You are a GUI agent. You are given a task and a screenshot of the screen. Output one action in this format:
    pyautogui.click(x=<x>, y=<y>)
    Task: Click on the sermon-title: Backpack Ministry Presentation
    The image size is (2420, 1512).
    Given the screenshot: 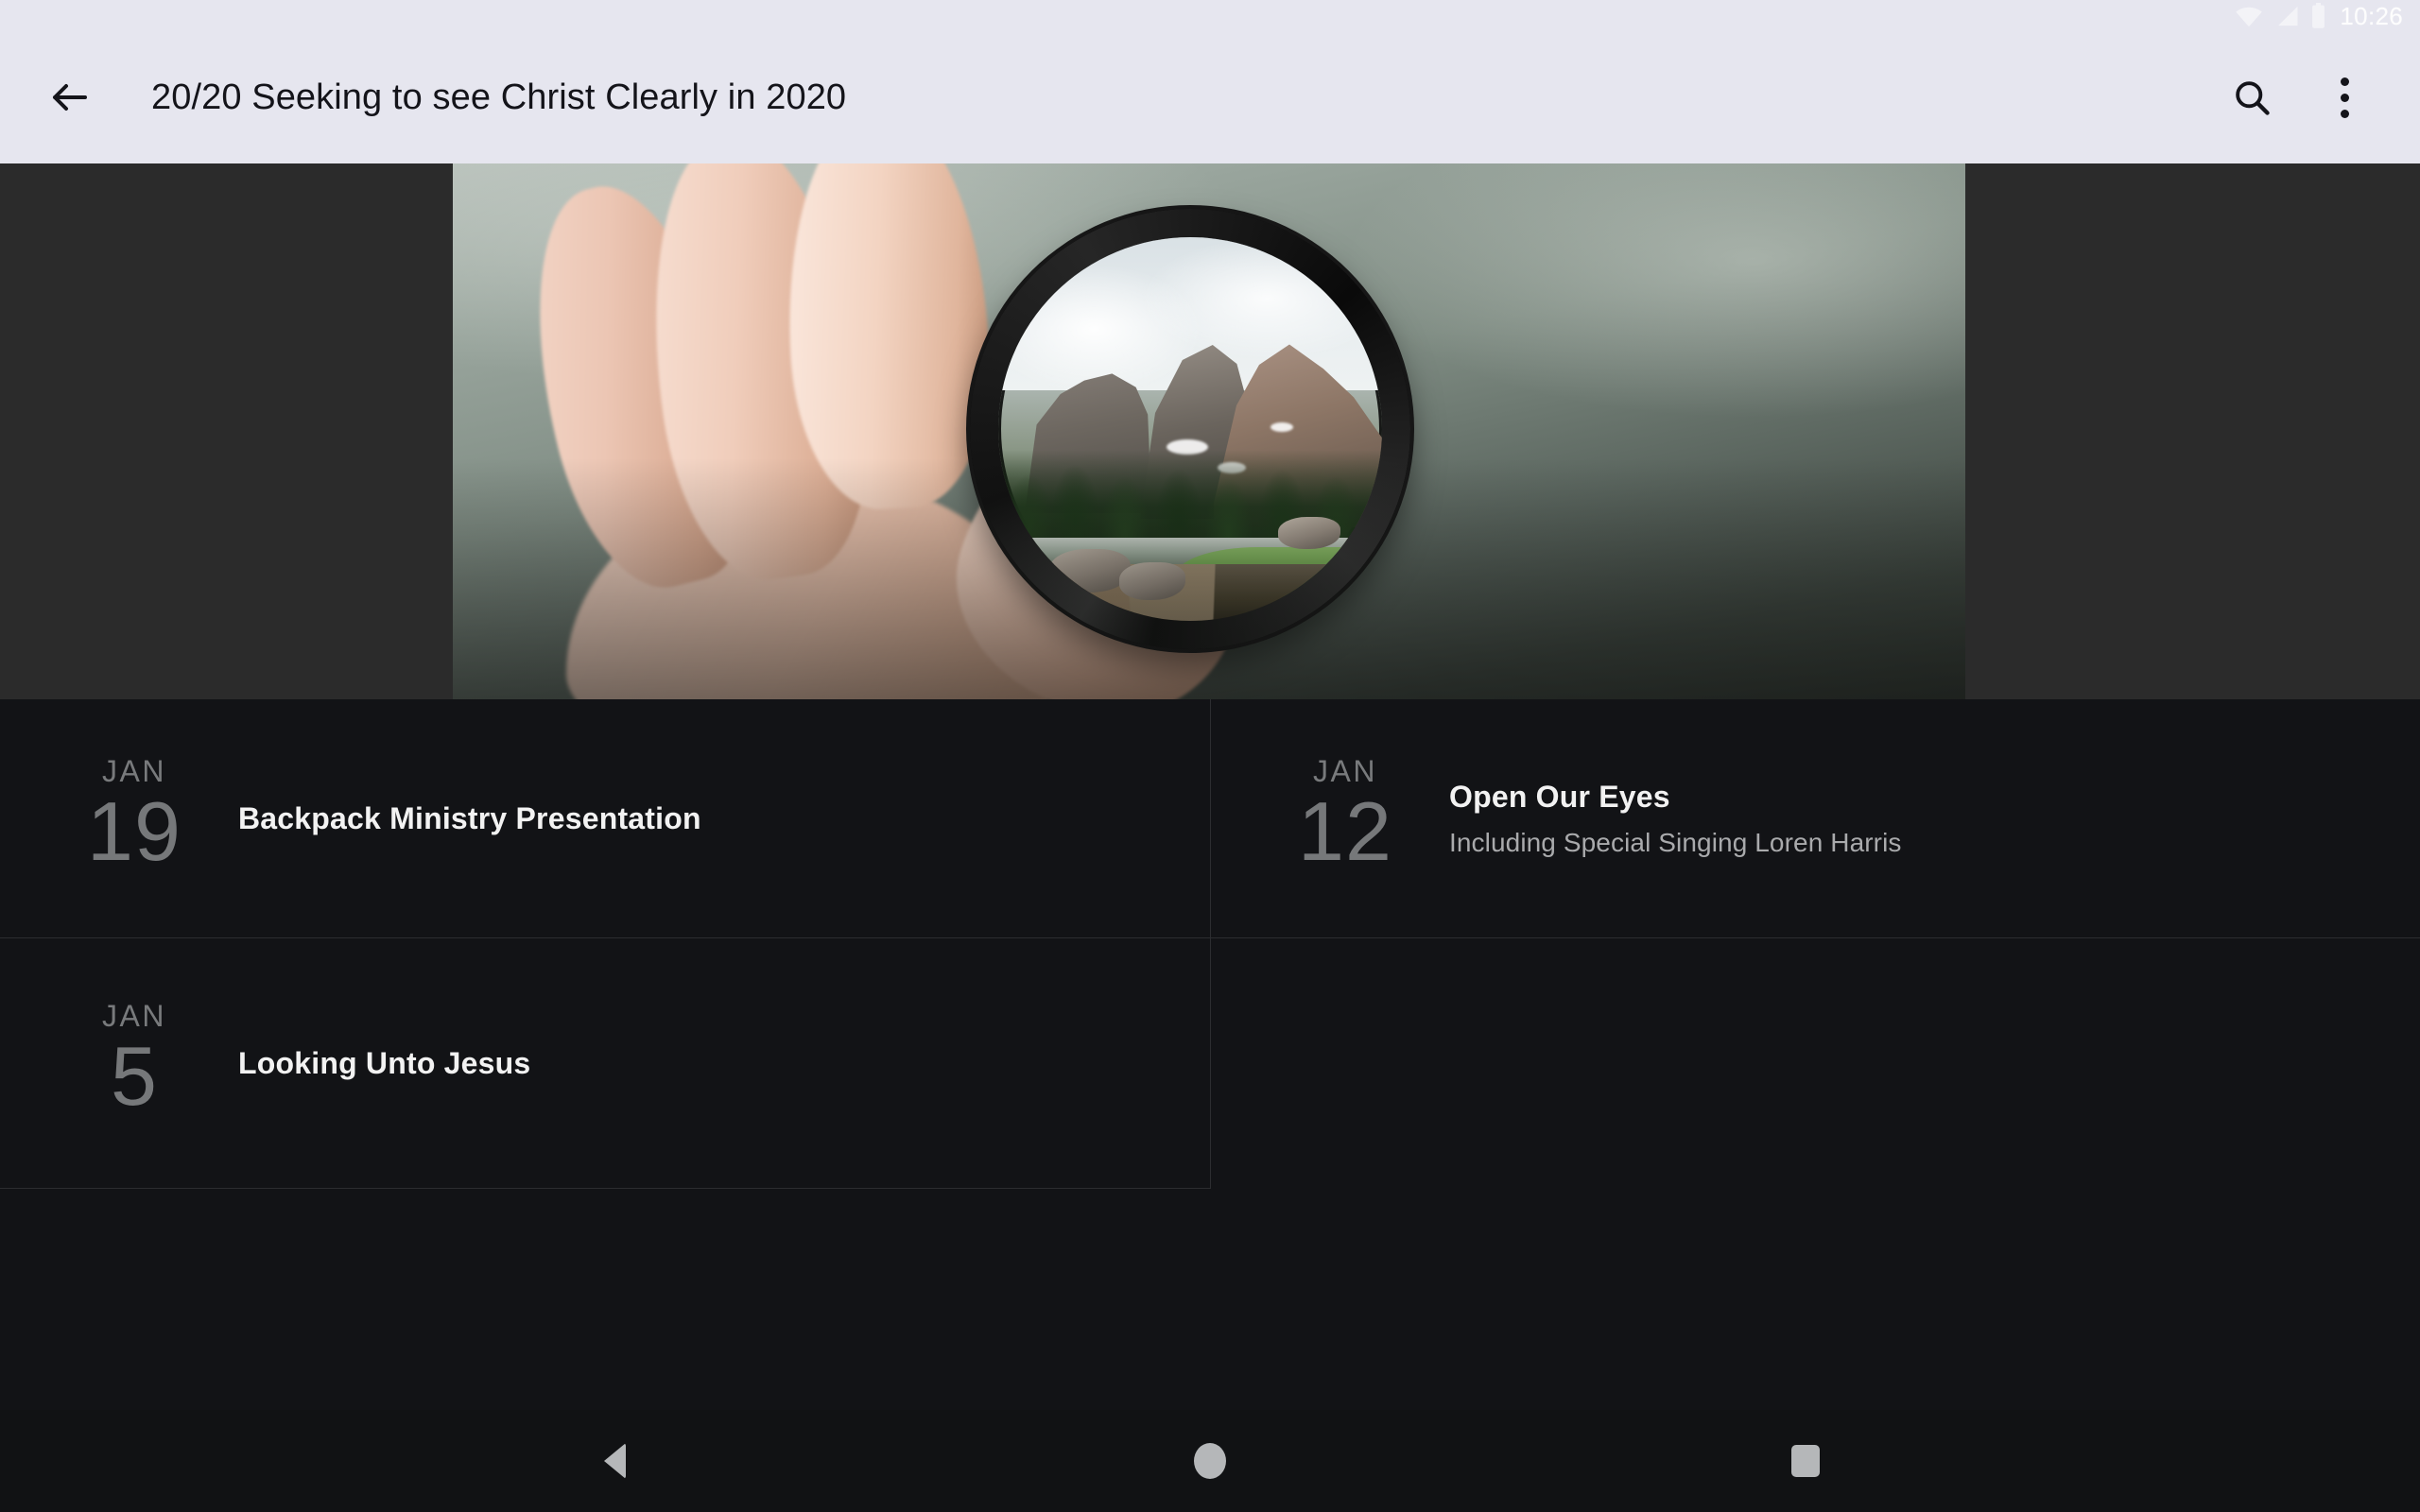 What is the action you would take?
    pyautogui.click(x=469, y=817)
    